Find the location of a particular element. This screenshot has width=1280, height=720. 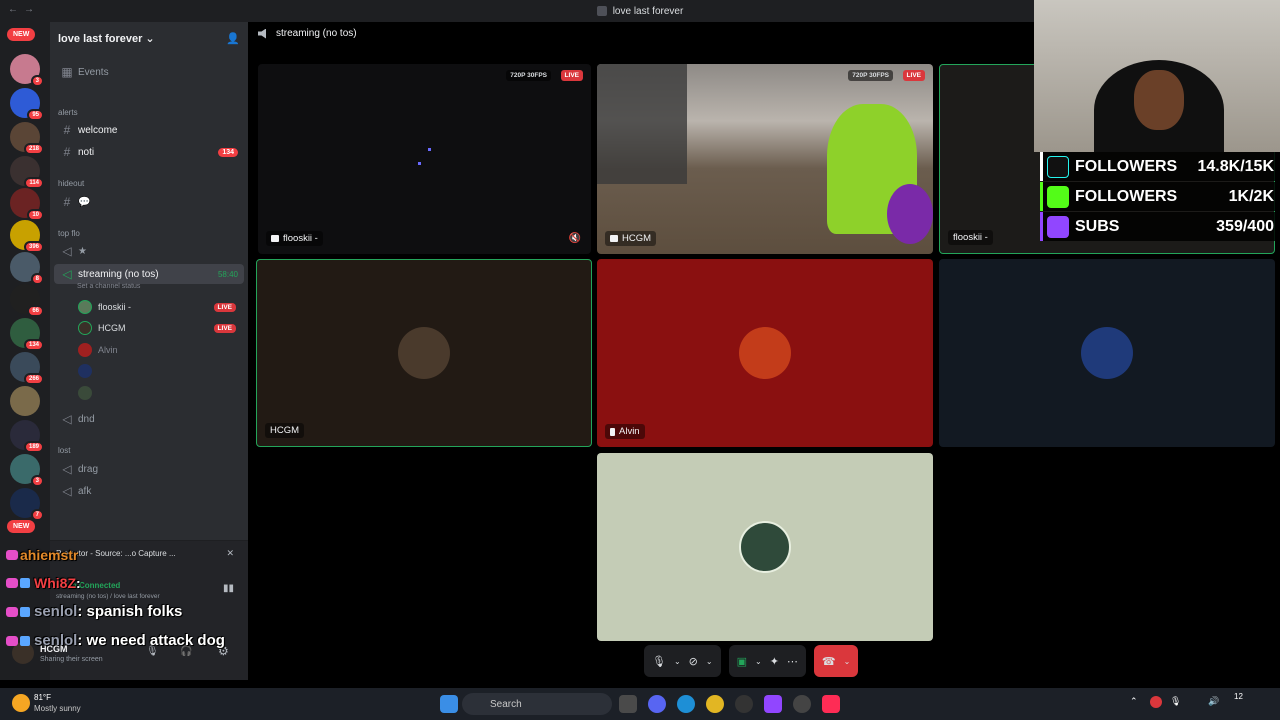

obs-icon is located at coordinates (802, 704).